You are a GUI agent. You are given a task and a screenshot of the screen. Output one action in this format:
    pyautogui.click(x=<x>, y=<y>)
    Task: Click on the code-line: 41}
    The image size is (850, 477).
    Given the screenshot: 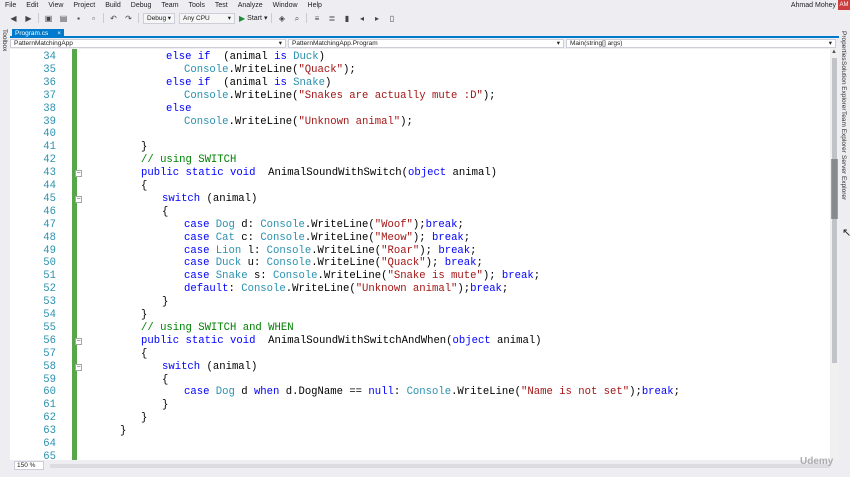 What is the action you would take?
    pyautogui.click(x=420, y=147)
    